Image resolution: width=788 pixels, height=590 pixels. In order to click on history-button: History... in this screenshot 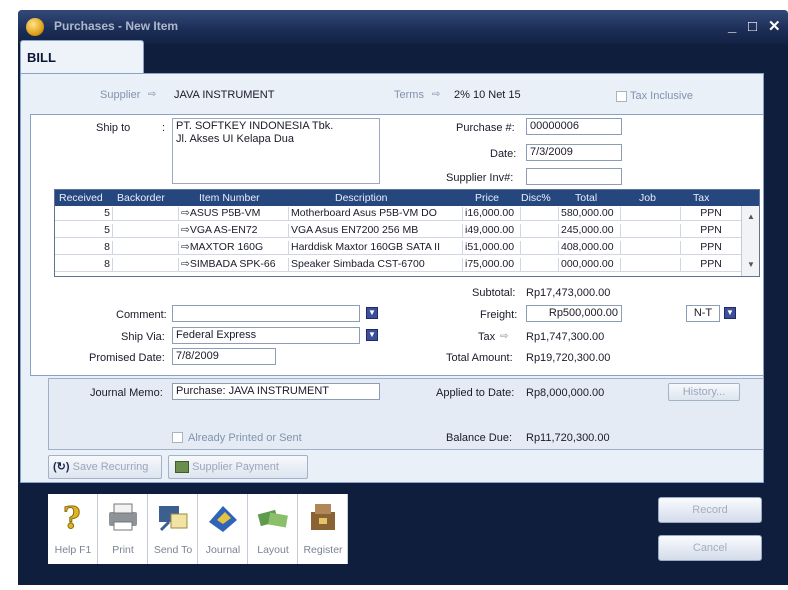, I will do `click(704, 392)`.